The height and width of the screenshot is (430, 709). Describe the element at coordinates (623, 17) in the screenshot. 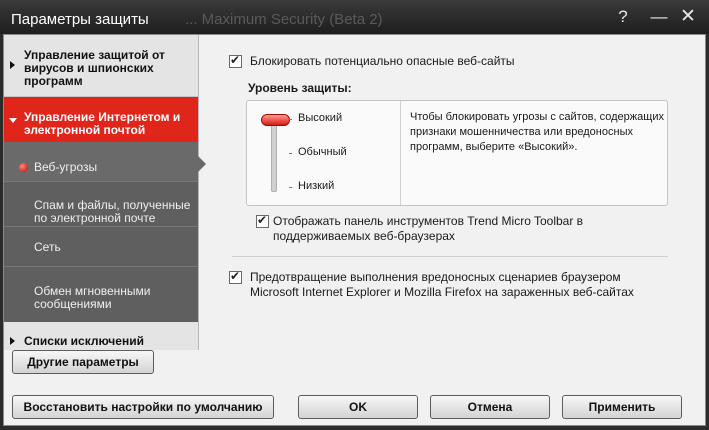

I see `help-button: ?` at that location.